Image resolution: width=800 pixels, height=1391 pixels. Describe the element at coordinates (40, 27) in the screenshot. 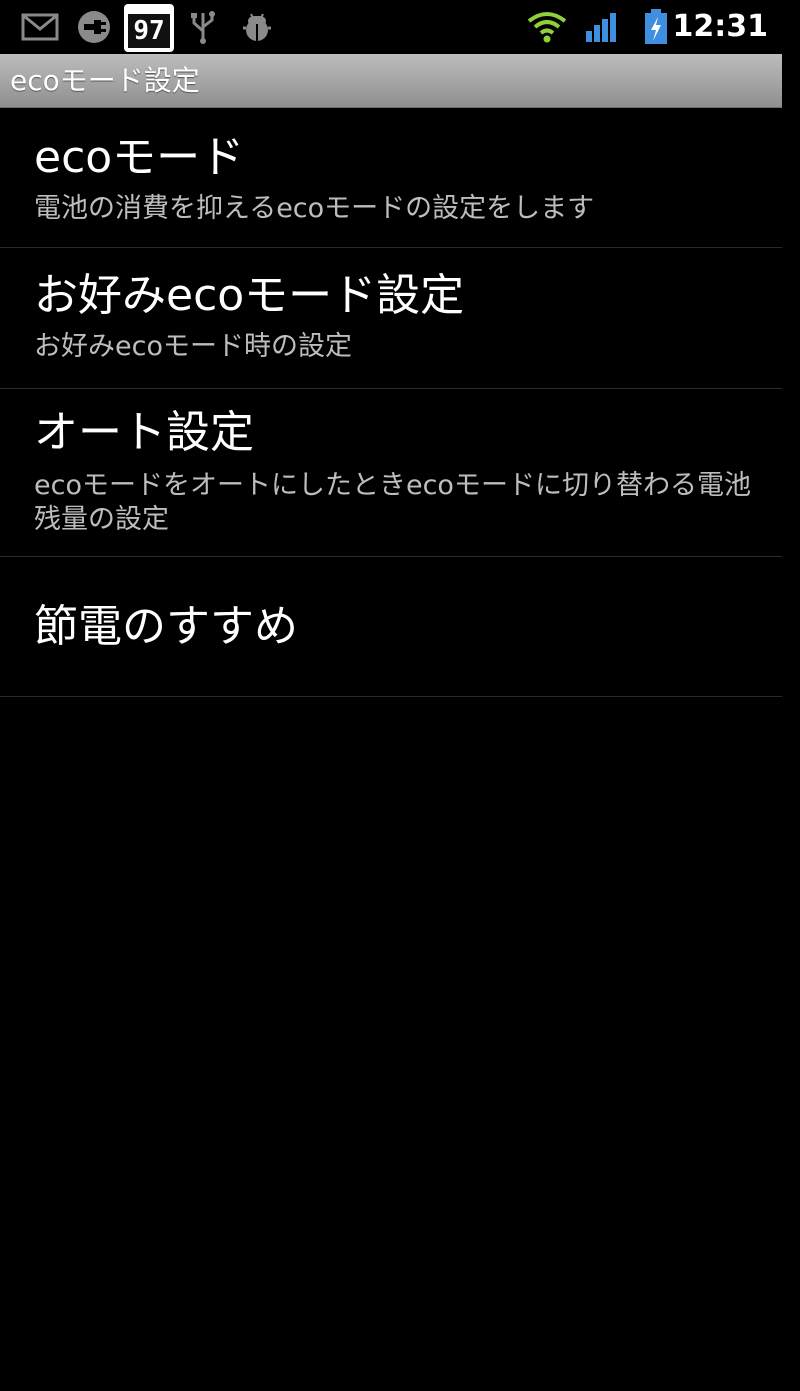

I see `gmail-icon` at that location.